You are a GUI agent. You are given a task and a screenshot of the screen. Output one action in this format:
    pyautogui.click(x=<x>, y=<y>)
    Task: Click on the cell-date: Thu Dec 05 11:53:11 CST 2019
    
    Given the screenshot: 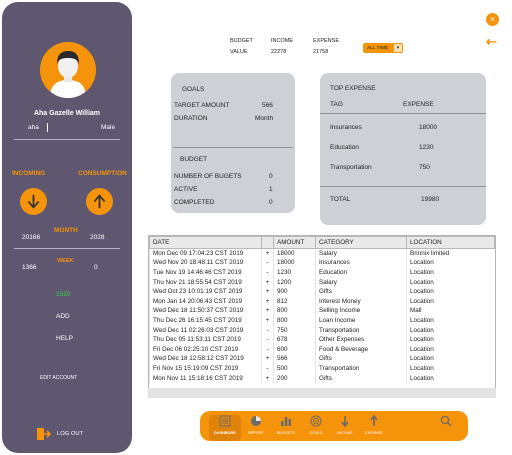 What is the action you would take?
    pyautogui.click(x=205, y=339)
    